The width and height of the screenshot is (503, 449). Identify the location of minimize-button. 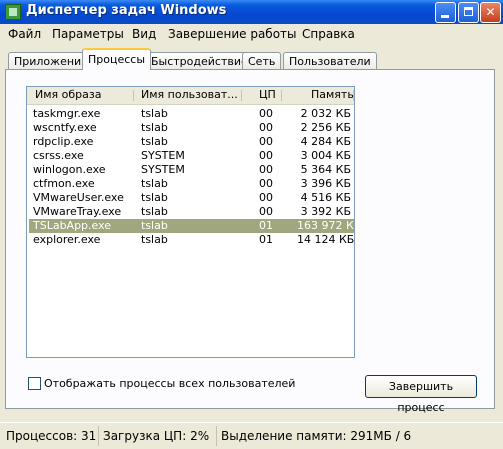
(445, 12).